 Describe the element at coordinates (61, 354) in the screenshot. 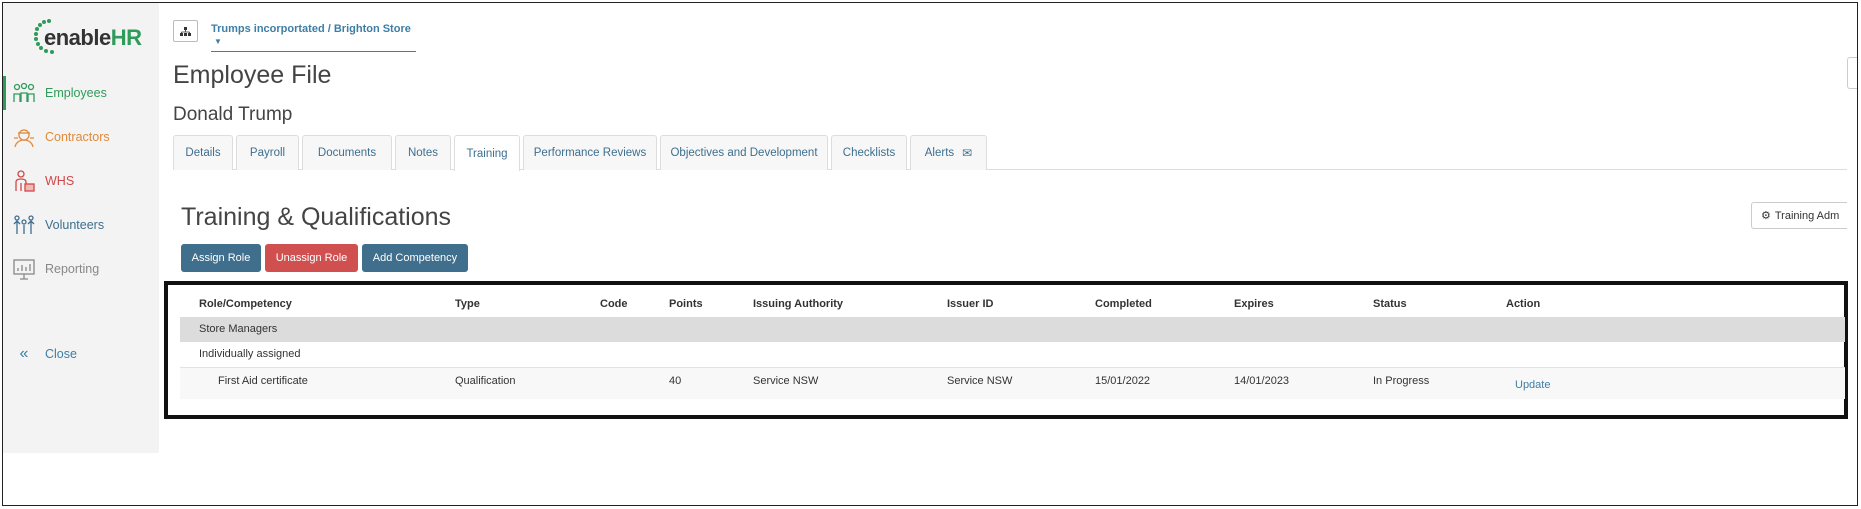

I see `sidebar-close-label: Close` at that location.